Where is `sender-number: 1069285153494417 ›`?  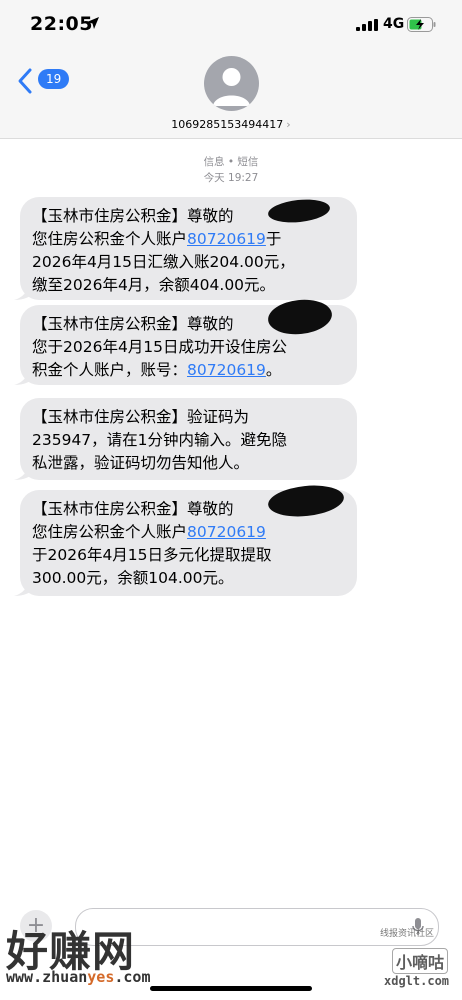 sender-number: 1069285153494417 › is located at coordinates (231, 124).